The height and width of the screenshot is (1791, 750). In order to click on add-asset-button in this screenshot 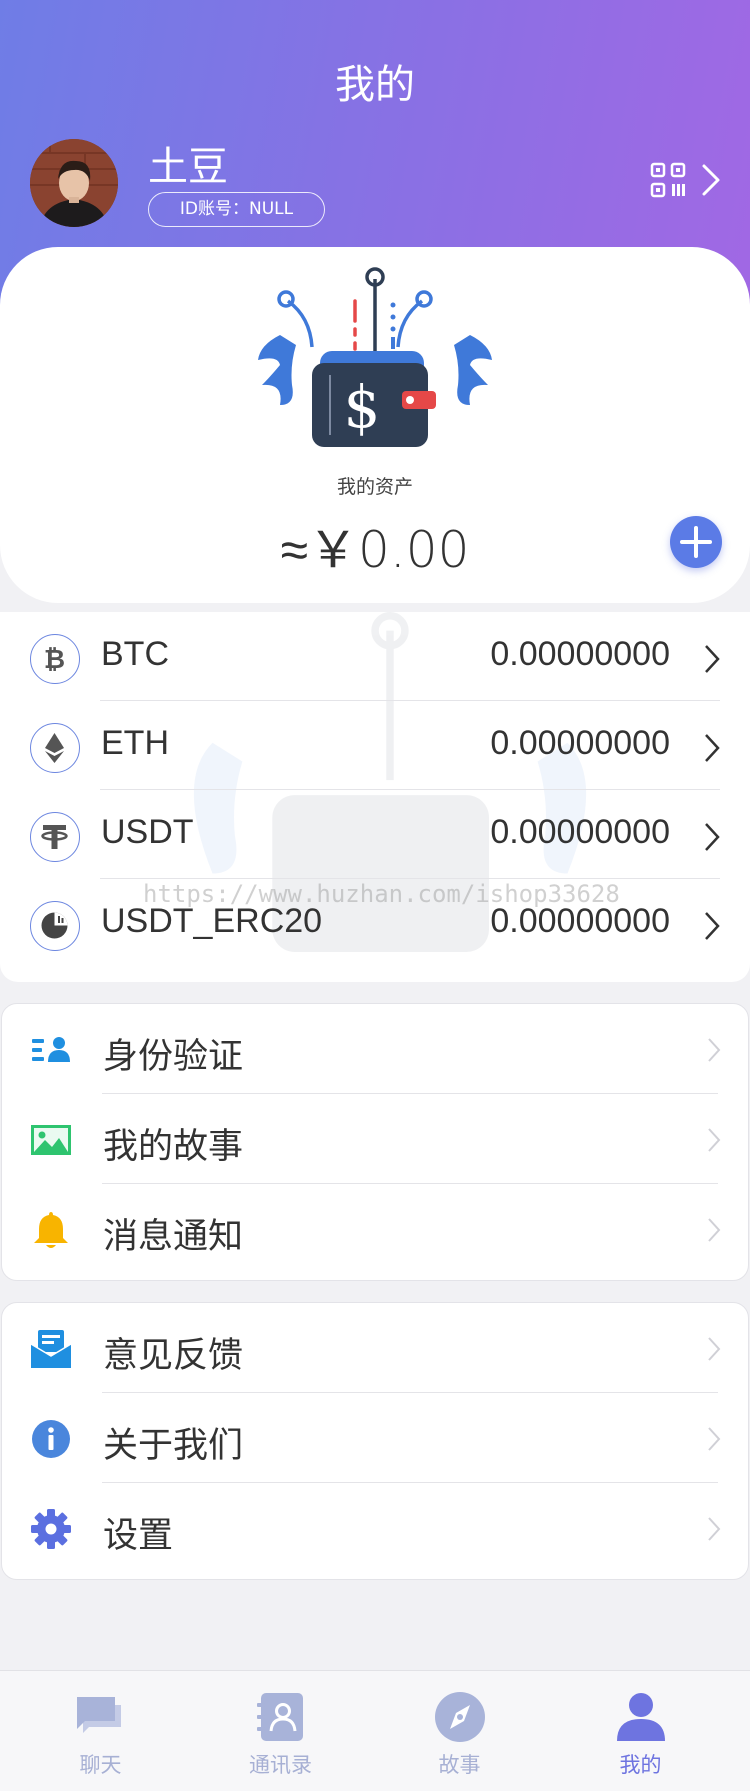, I will do `click(696, 542)`.